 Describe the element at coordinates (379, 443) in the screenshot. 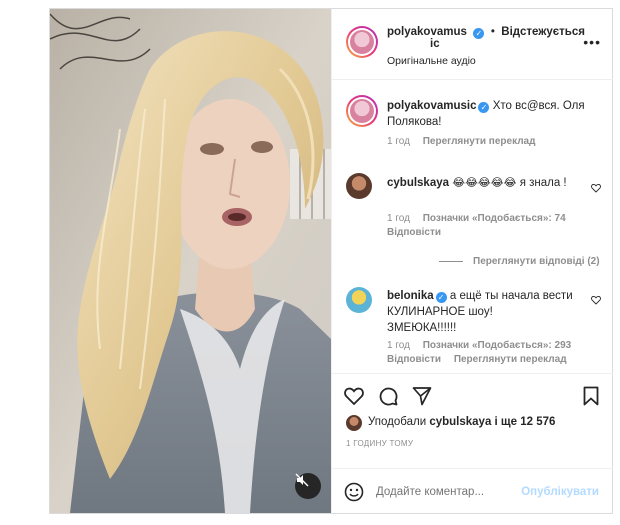

I see `post-timestamp: 1 ГОДИНУ ТОМУ` at that location.